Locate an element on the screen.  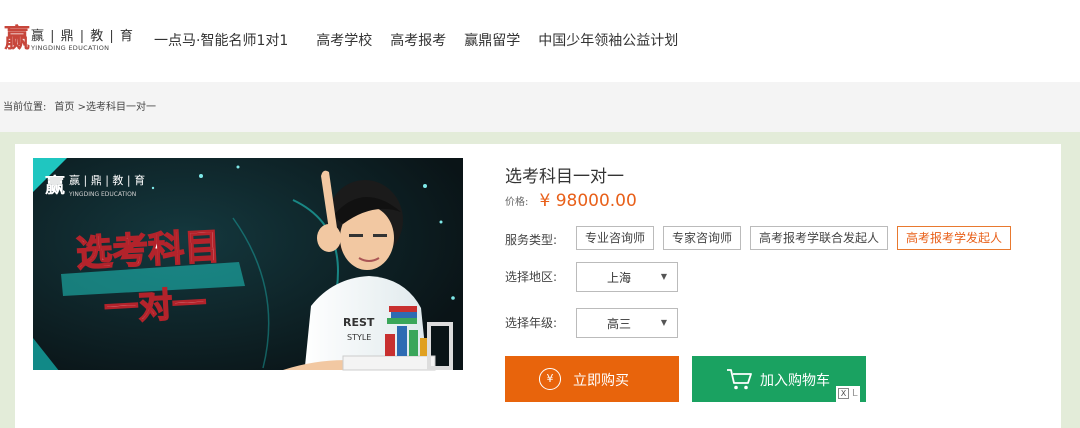
breadcrumb-prefix: 当前位置: is located at coordinates (25, 107).